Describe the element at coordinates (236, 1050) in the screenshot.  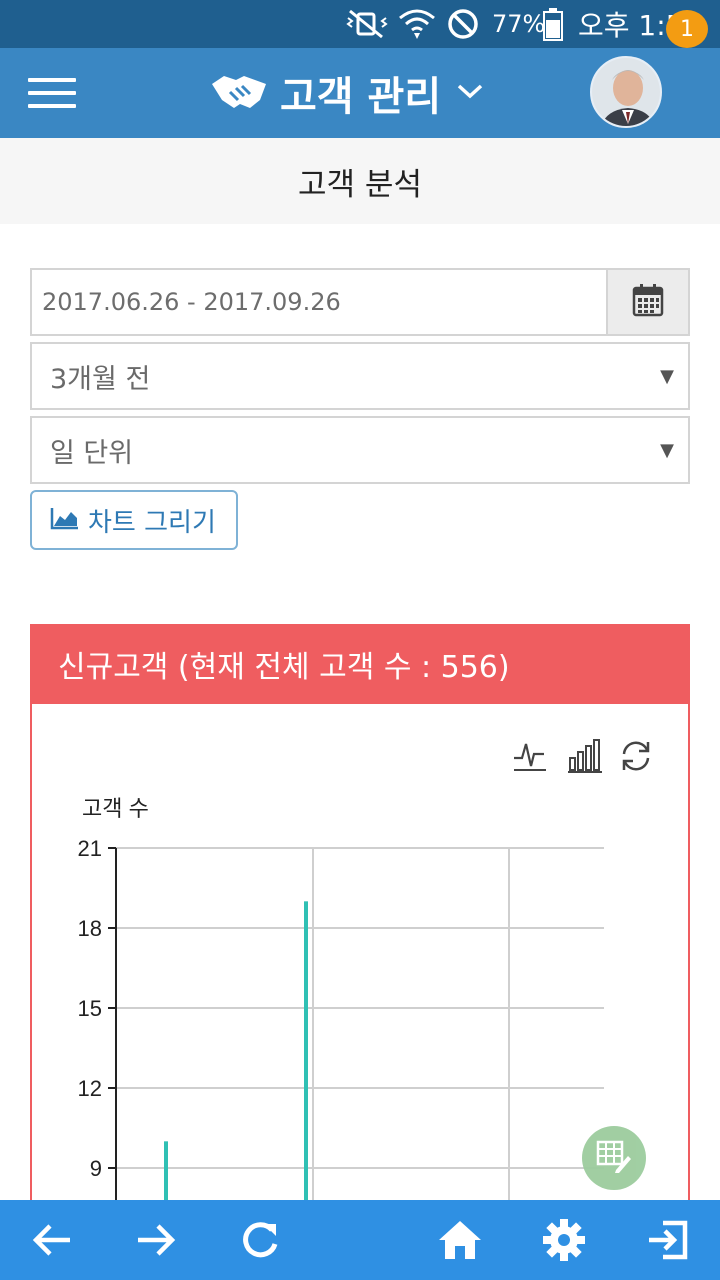
I see `chart-bars` at that location.